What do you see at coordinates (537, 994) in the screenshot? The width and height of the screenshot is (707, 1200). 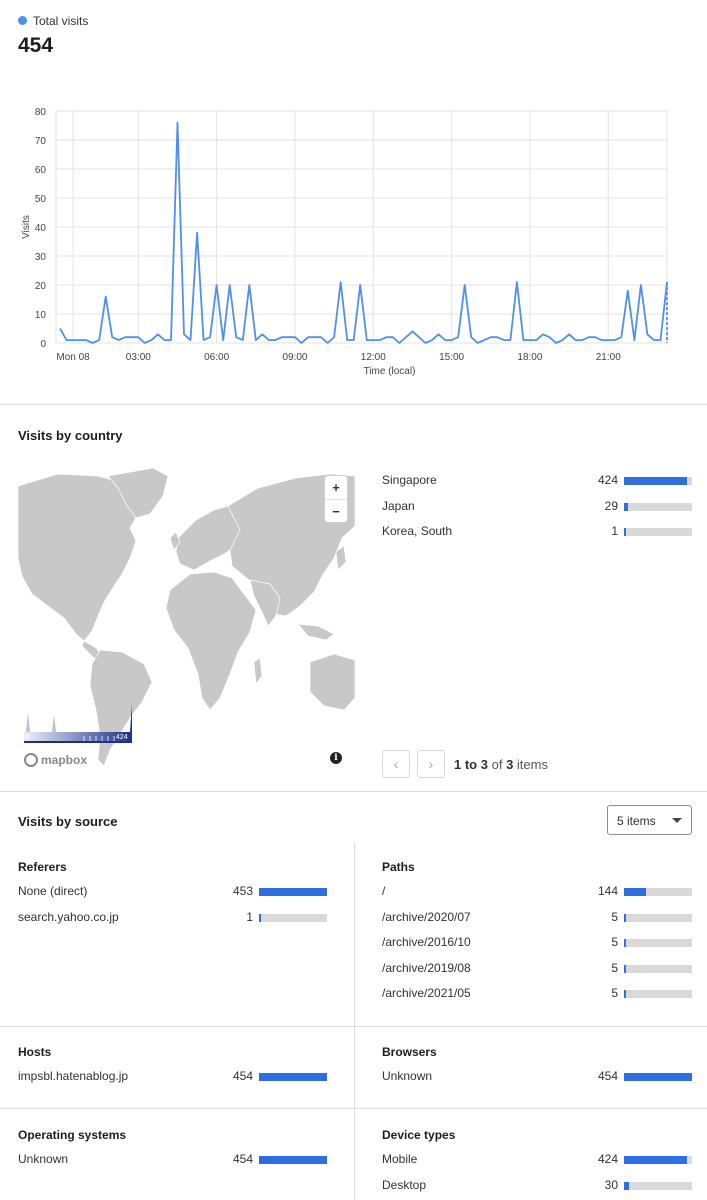 I see `path-row: /archive/2021/05 5` at bounding box center [537, 994].